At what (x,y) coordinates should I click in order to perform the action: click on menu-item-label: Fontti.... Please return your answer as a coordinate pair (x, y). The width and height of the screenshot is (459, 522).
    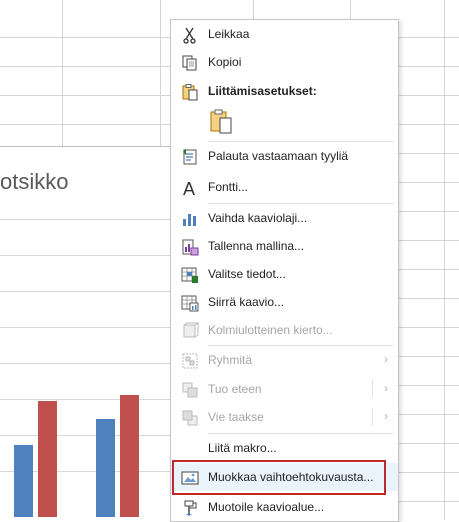
    Looking at the image, I should click on (228, 187).